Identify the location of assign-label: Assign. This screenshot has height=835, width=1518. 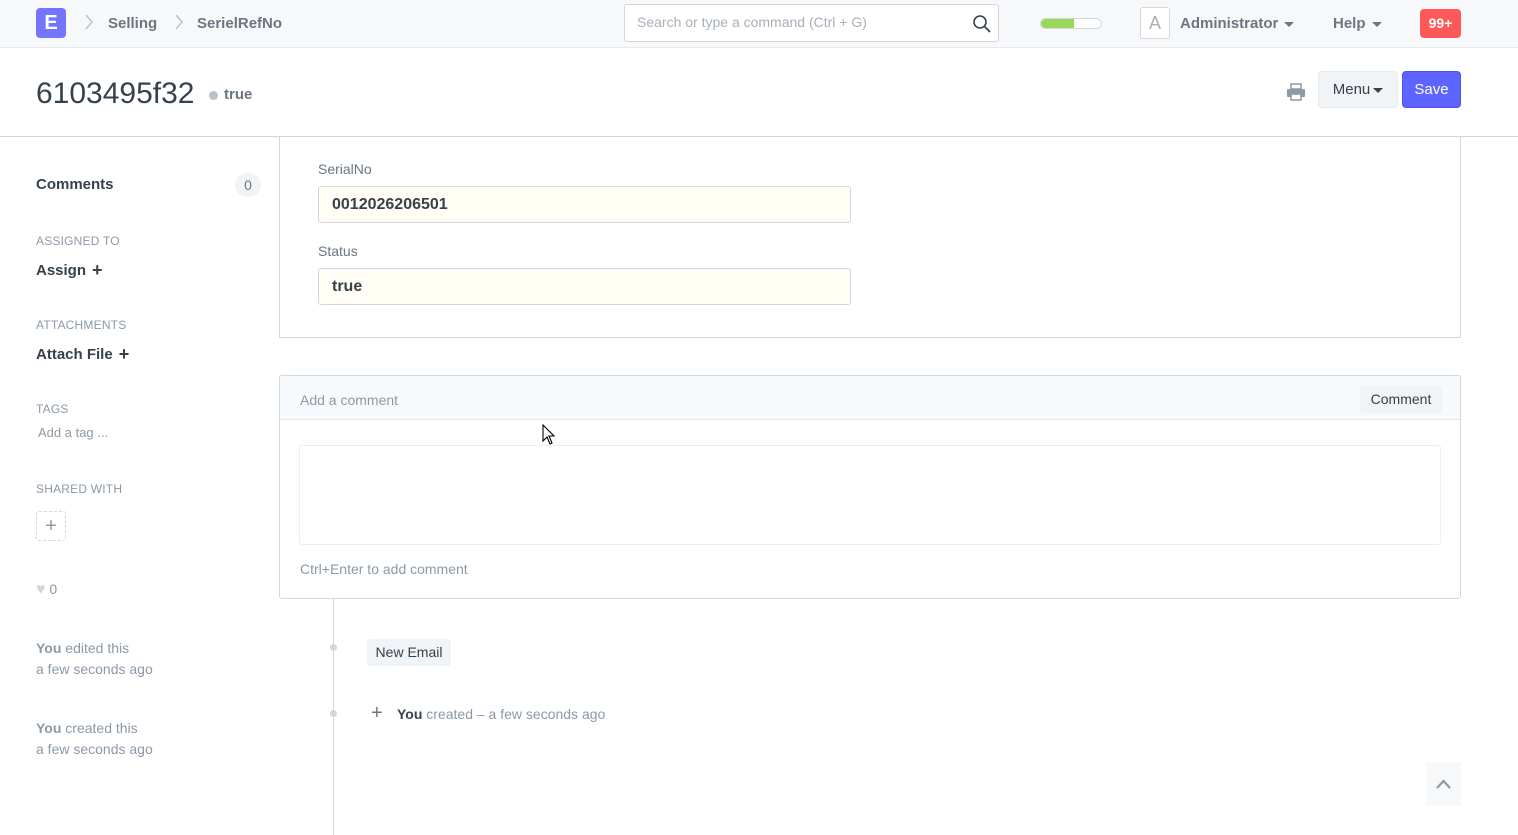
(61, 270).